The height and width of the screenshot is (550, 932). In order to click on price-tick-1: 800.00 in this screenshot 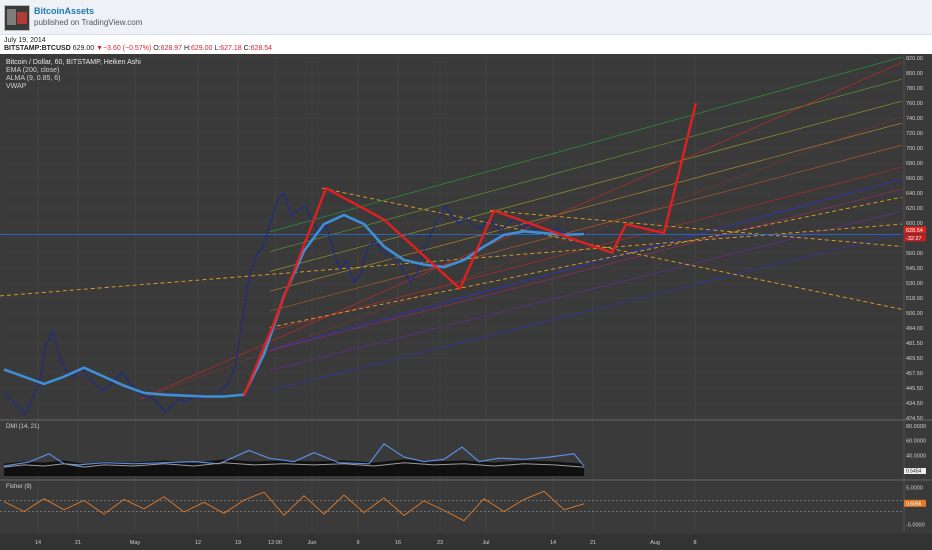, I will do `click(914, 74)`.